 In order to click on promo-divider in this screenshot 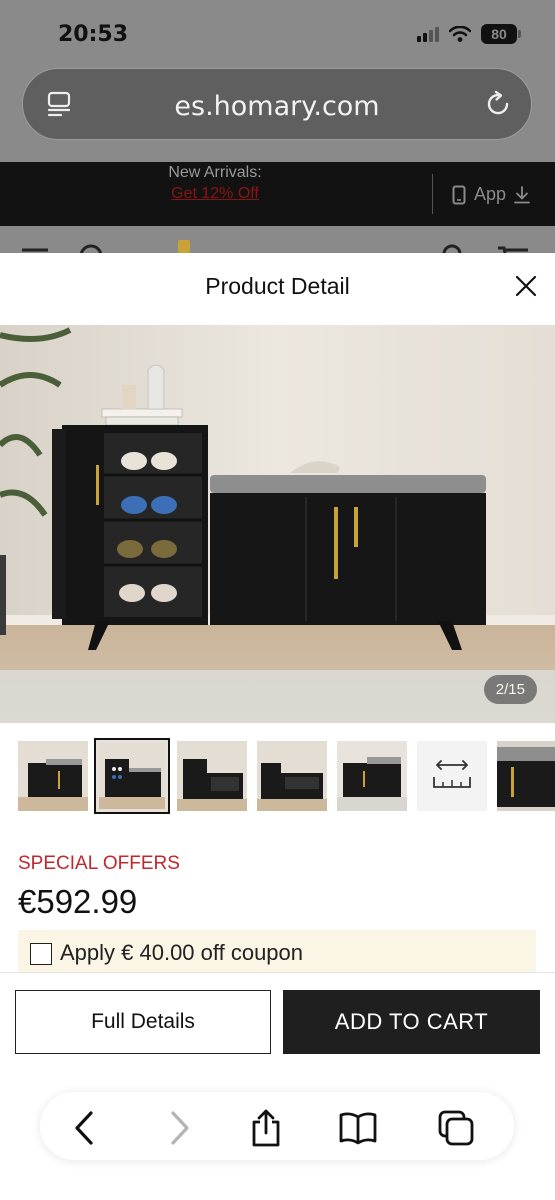, I will do `click(432, 194)`.